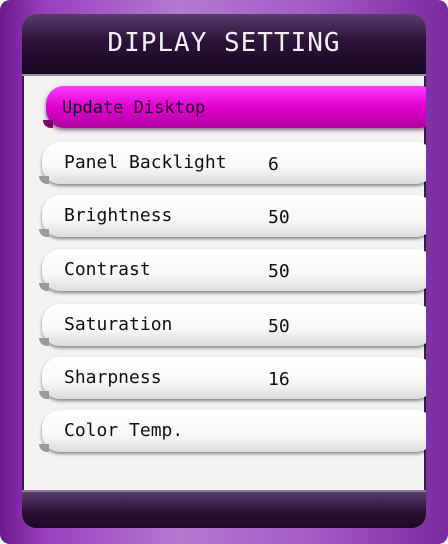  What do you see at coordinates (134, 108) in the screenshot?
I see `menu-item-label: Update Disktop` at bounding box center [134, 108].